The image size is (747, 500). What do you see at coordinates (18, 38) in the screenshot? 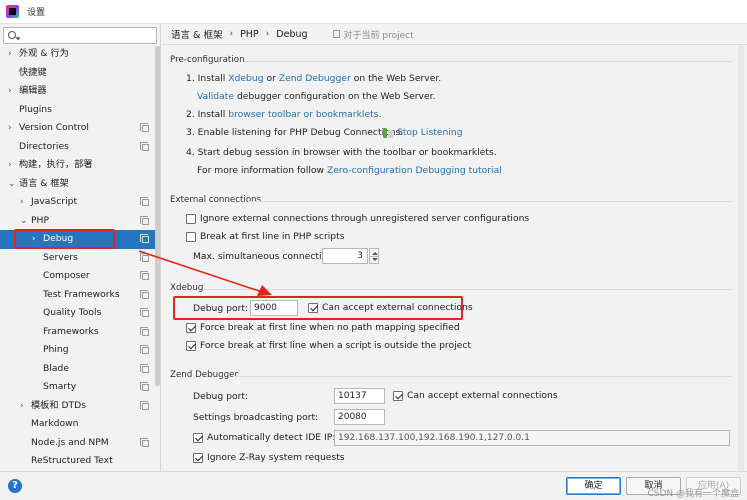
I see `search-options-icon: ▾` at bounding box center [18, 38].